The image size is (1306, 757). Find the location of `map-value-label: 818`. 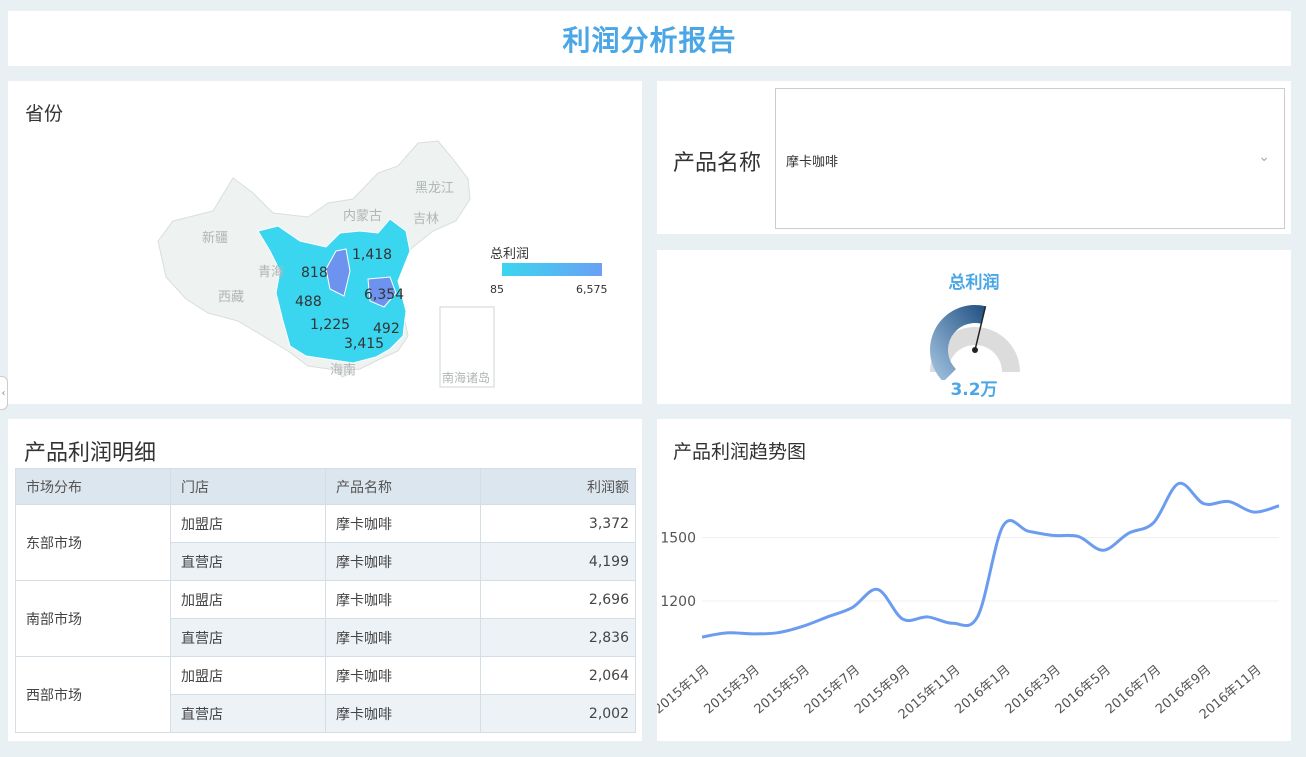

map-value-label: 818 is located at coordinates (314, 273).